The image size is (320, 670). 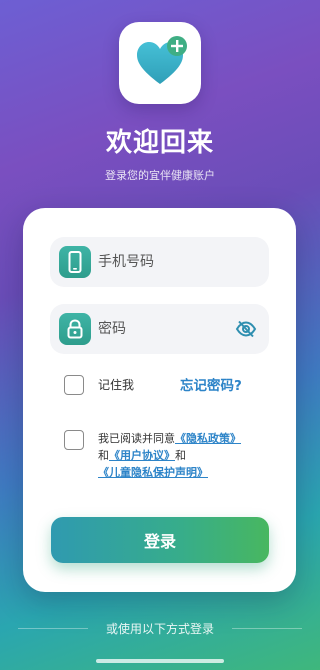 I want to click on login-button: 登录, so click(x=160, y=540).